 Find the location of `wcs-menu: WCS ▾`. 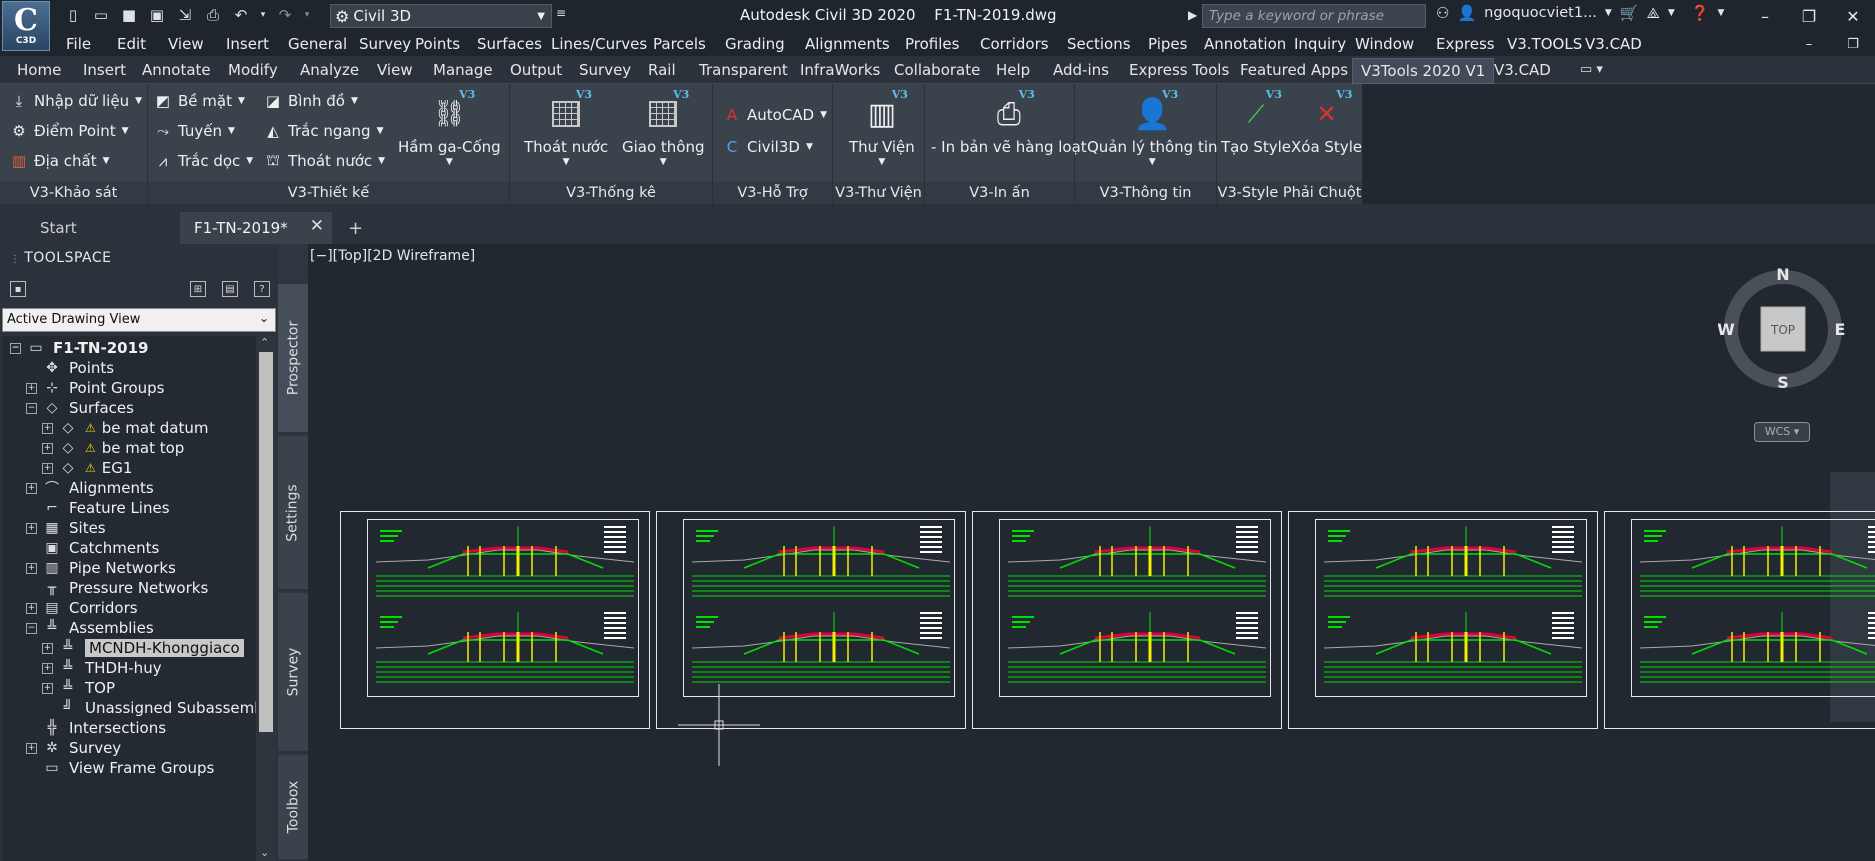

wcs-menu: WCS ▾ is located at coordinates (1782, 432).